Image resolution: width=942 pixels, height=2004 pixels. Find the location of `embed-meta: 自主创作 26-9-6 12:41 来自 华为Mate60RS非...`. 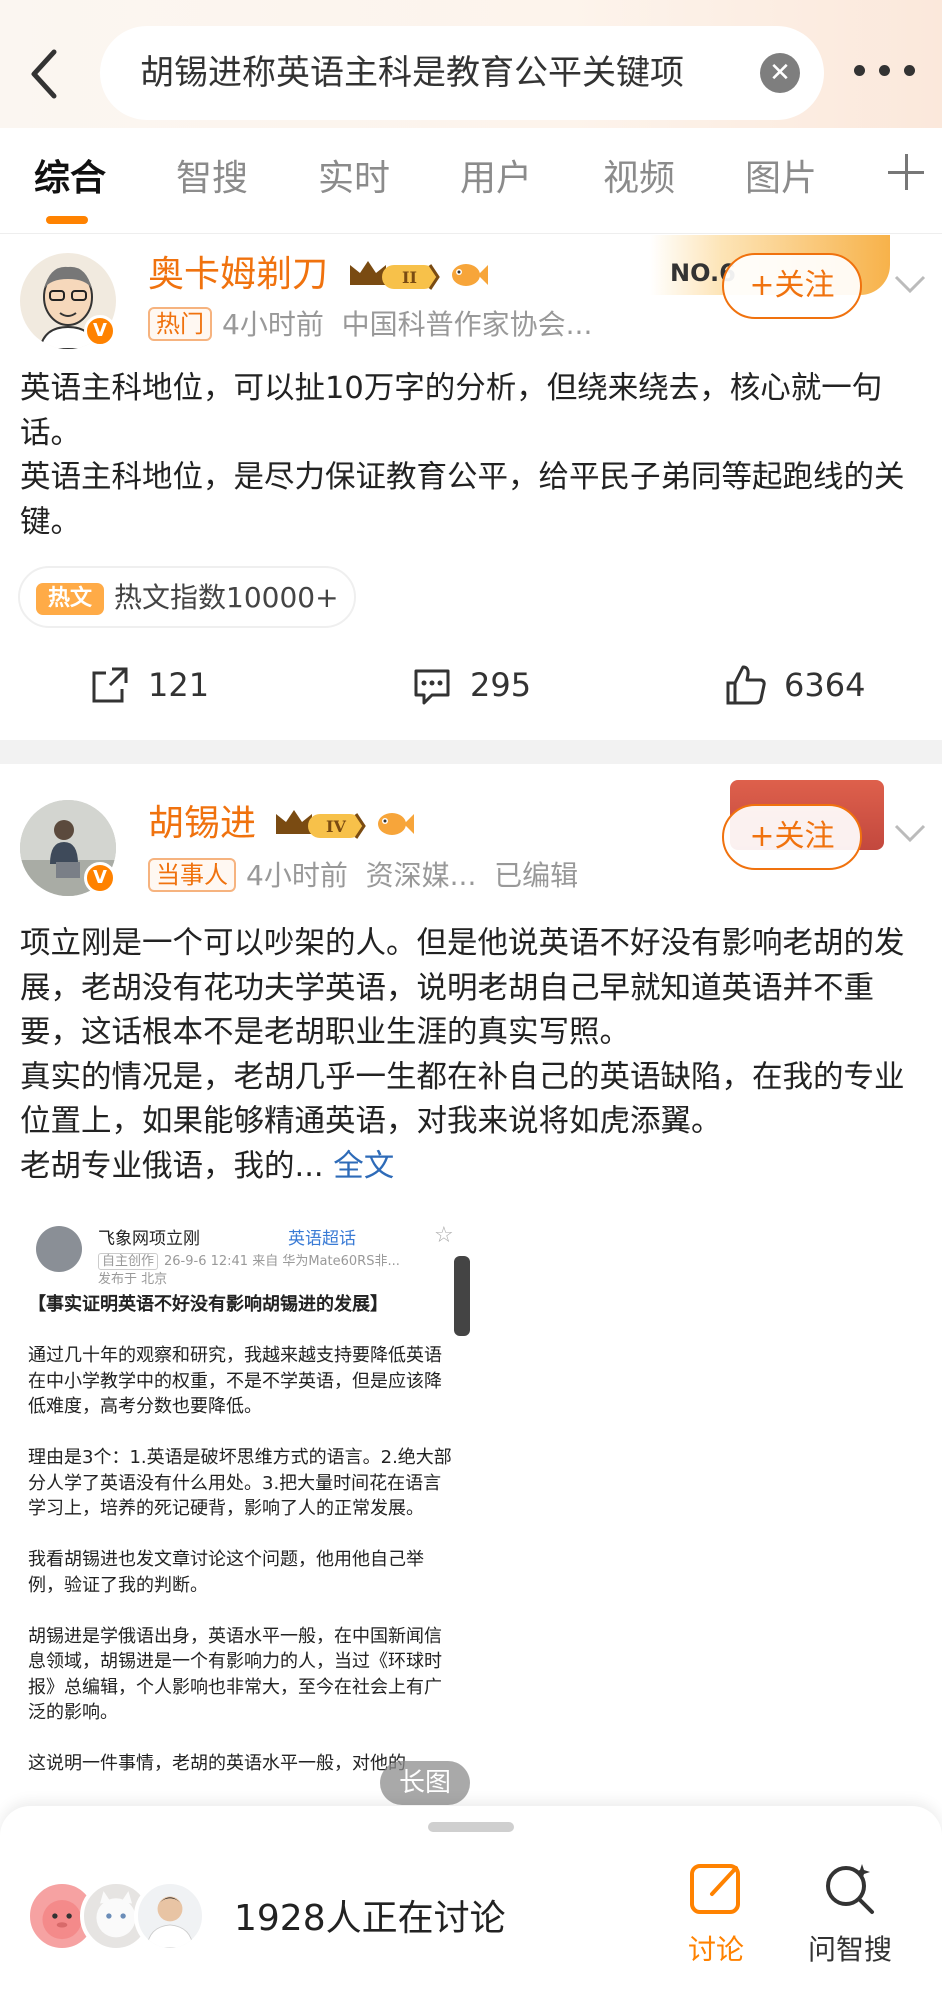

embed-meta: 自主创作 26-9-6 12:41 来自 华为Mate60RS非... is located at coordinates (249, 1260).